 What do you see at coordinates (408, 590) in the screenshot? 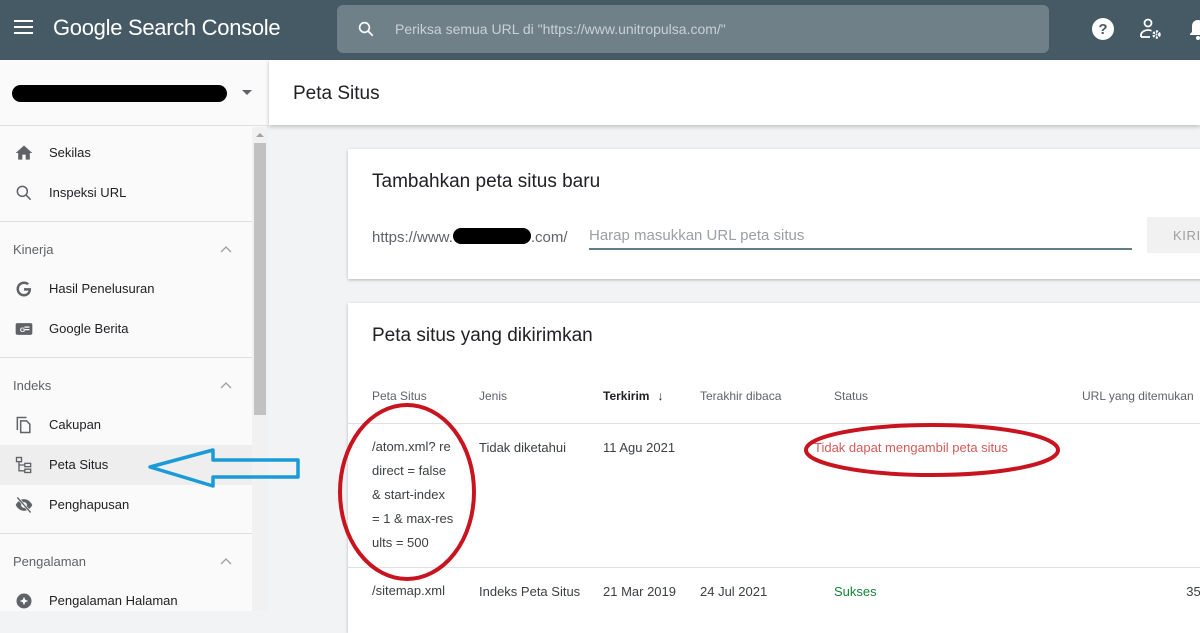
I see `path-line: /sitemap.xml` at bounding box center [408, 590].